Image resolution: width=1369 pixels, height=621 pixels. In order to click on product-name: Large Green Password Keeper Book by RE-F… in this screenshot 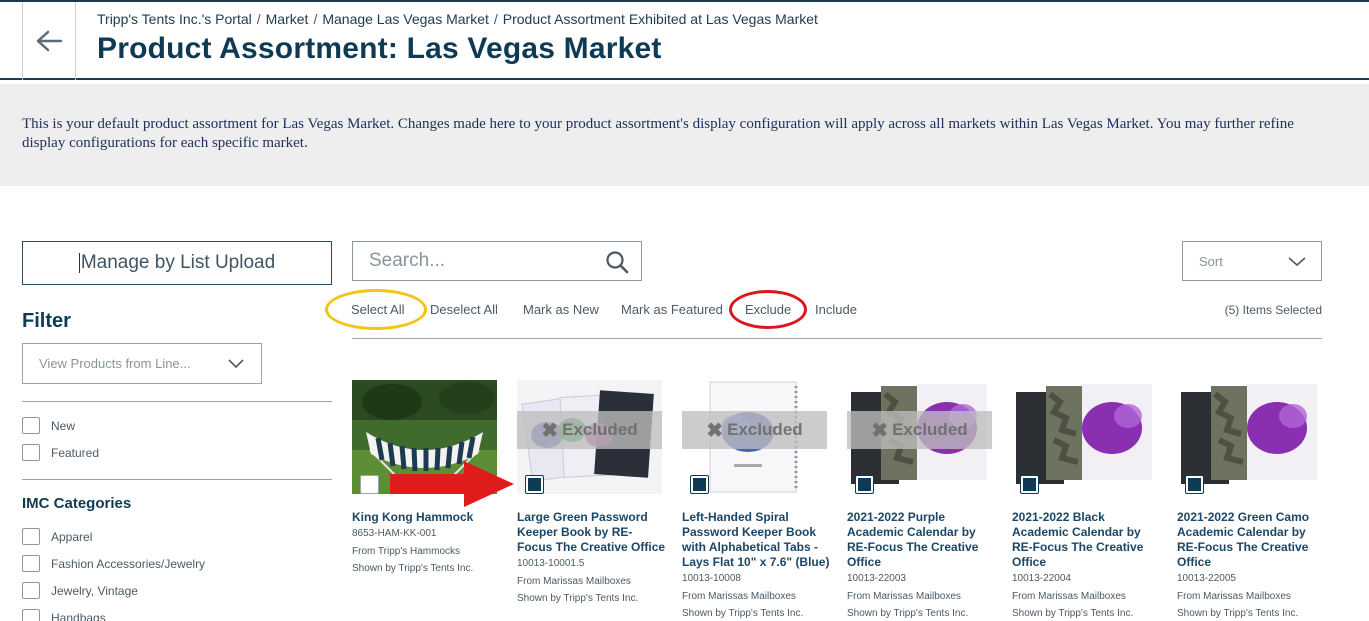, I will do `click(592, 532)`.